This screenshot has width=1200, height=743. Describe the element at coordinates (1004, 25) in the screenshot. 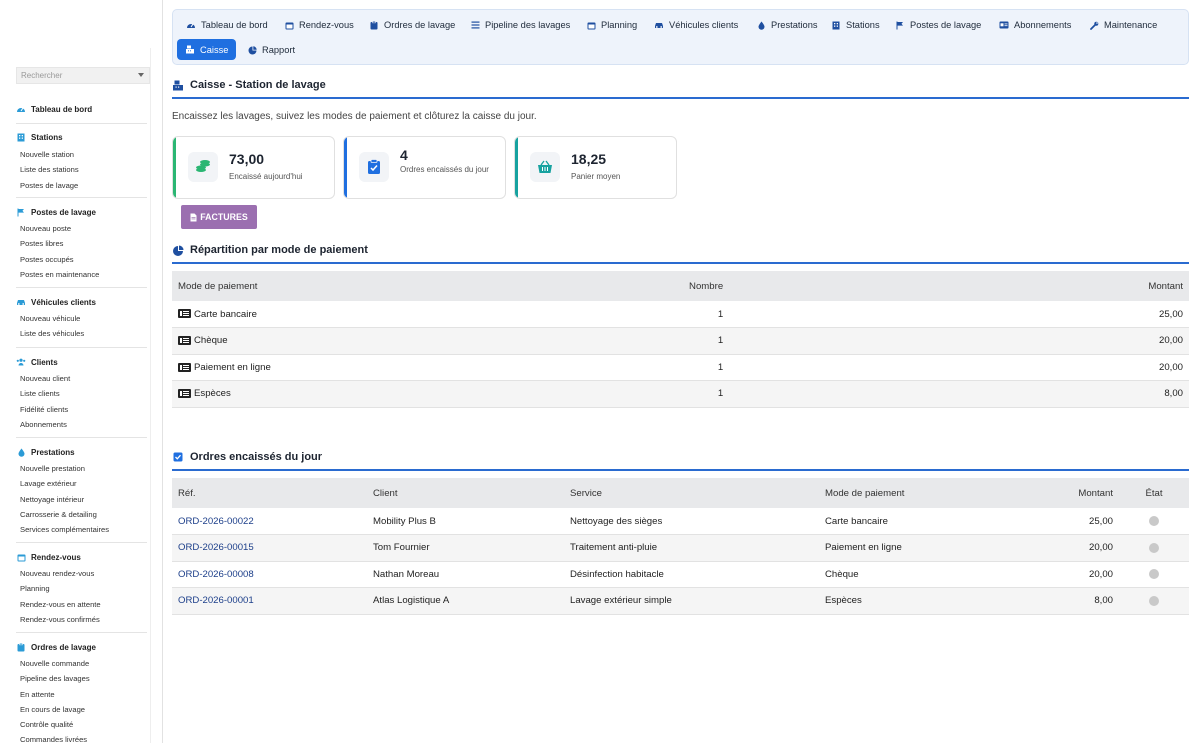

I see `card-icon` at that location.